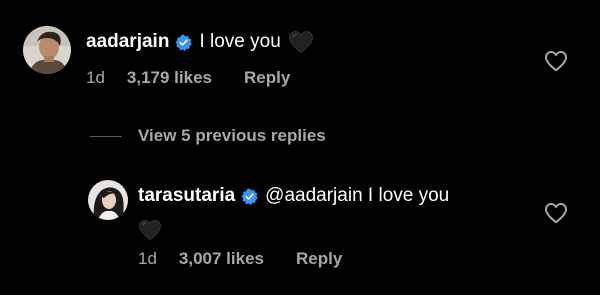  I want to click on reply-likes-count: 3,007 likes, so click(221, 259).